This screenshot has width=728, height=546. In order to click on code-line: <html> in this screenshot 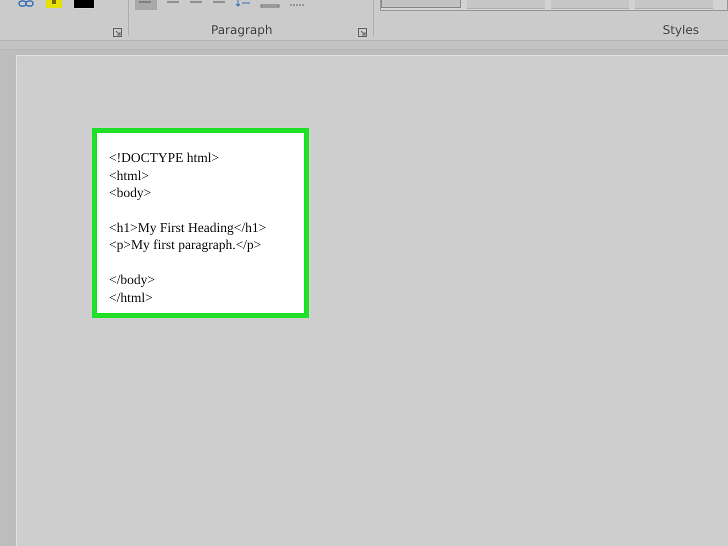, I will do `click(129, 175)`.